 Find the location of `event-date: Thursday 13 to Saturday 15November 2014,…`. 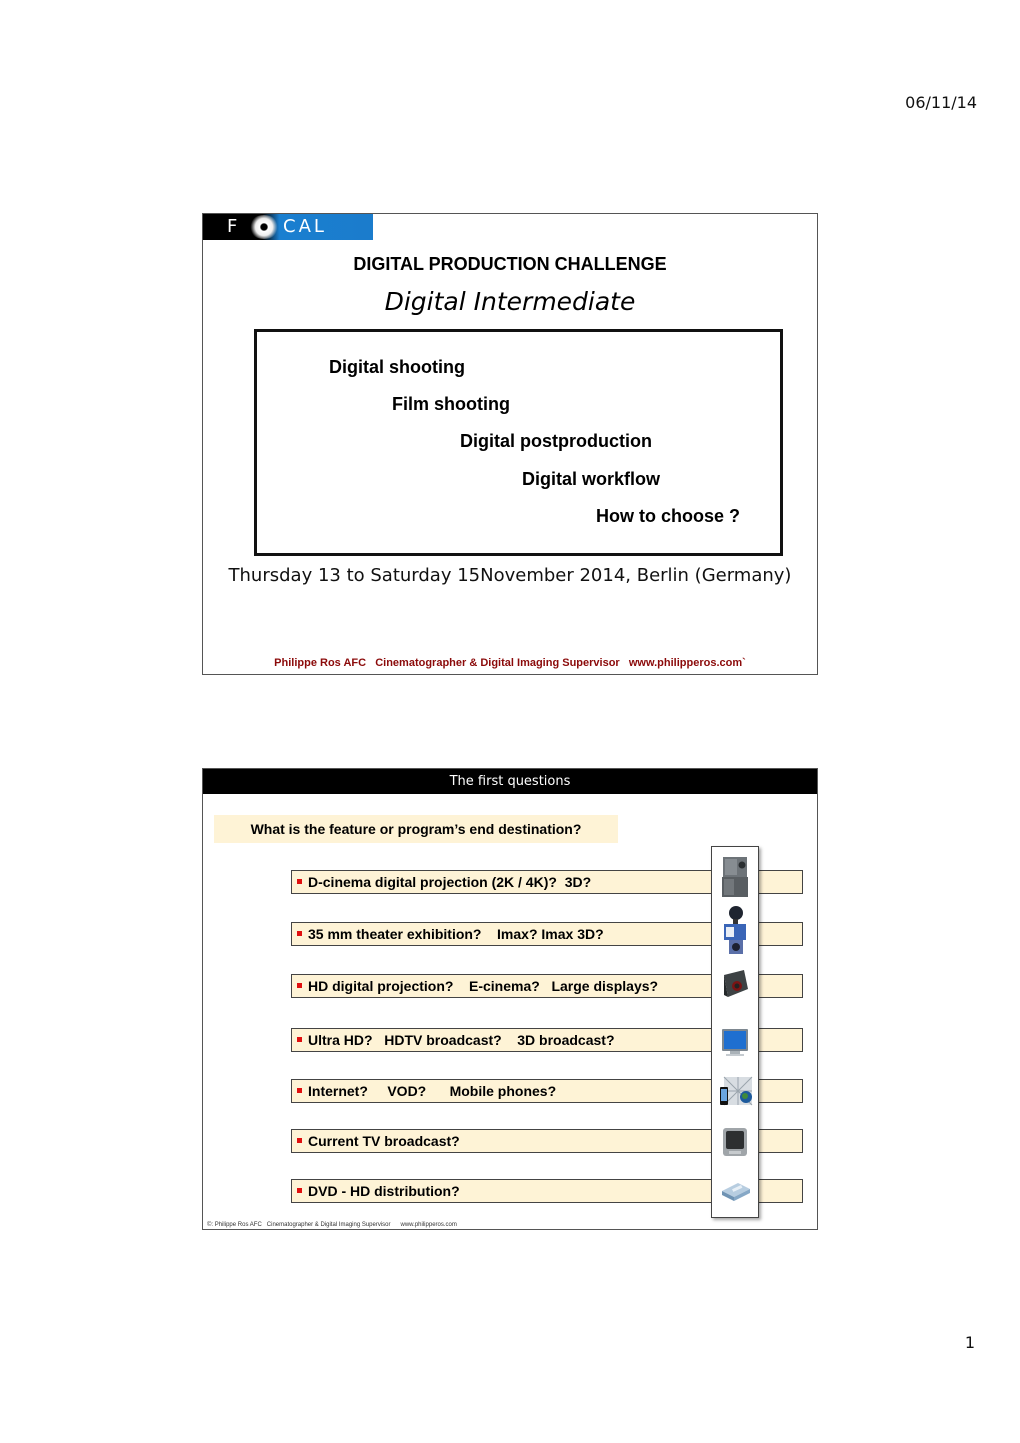

event-date: Thursday 13 to Saturday 15November 2014,… is located at coordinates (510, 575).